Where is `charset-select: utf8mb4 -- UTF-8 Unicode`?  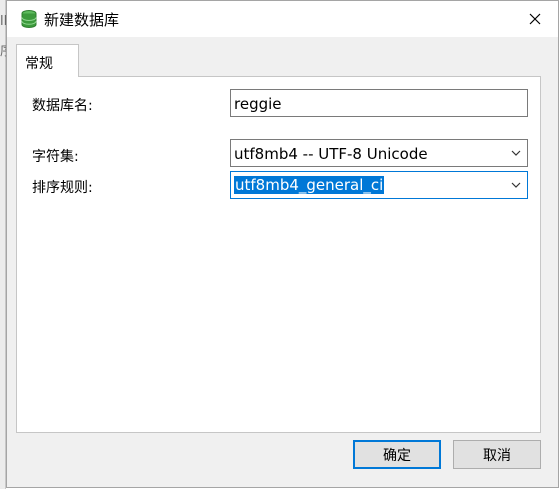
charset-select: utf8mb4 -- UTF-8 Unicode is located at coordinates (379, 153).